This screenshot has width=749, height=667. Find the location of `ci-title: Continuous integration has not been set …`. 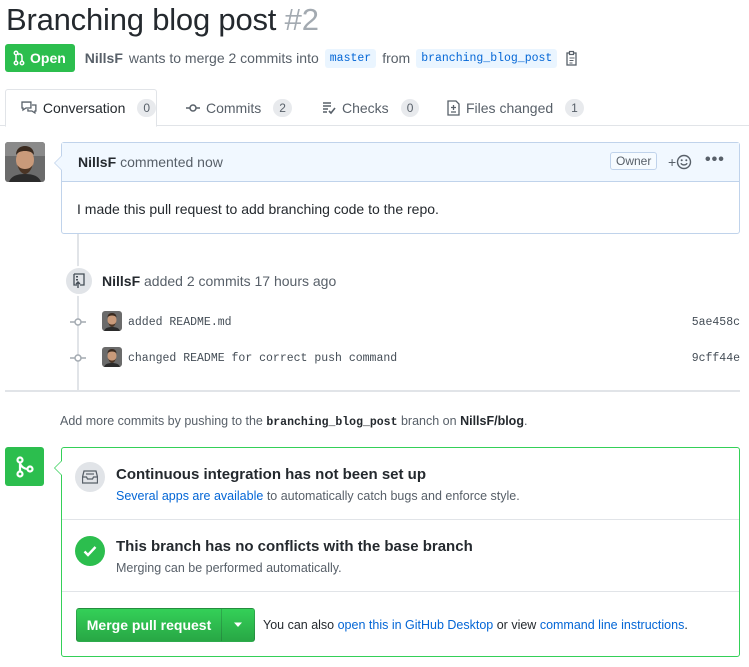

ci-title: Continuous integration has not been set … is located at coordinates (271, 474).